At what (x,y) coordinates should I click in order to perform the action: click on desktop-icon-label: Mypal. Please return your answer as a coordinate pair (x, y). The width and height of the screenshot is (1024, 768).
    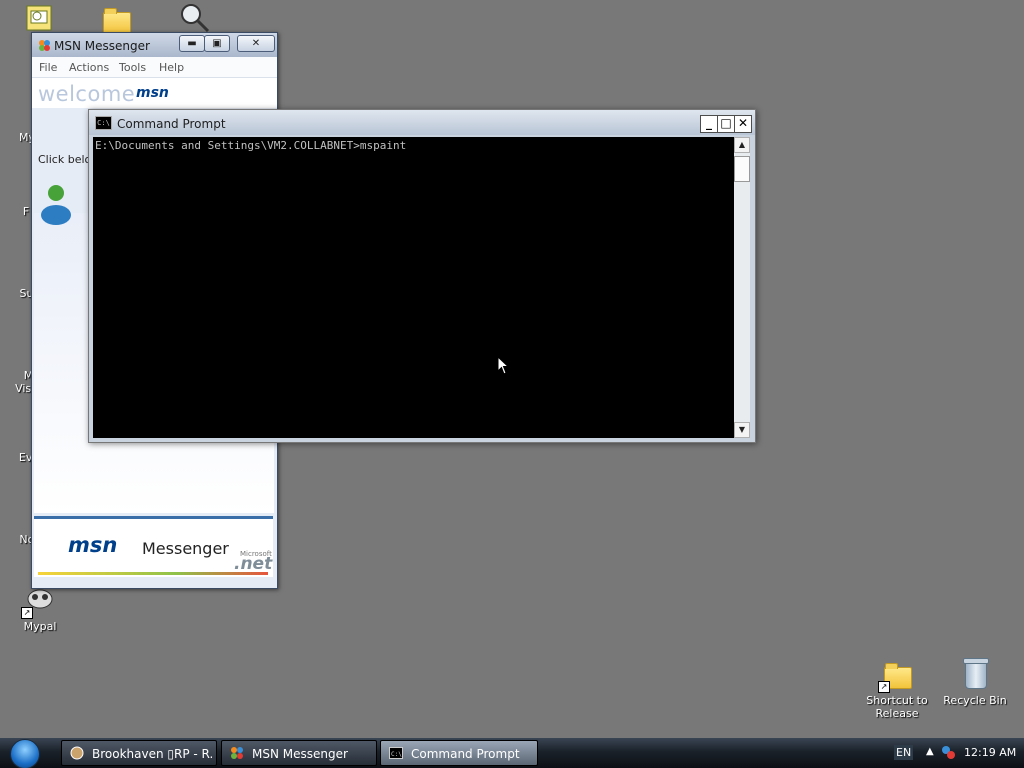
    Looking at the image, I should click on (40, 626).